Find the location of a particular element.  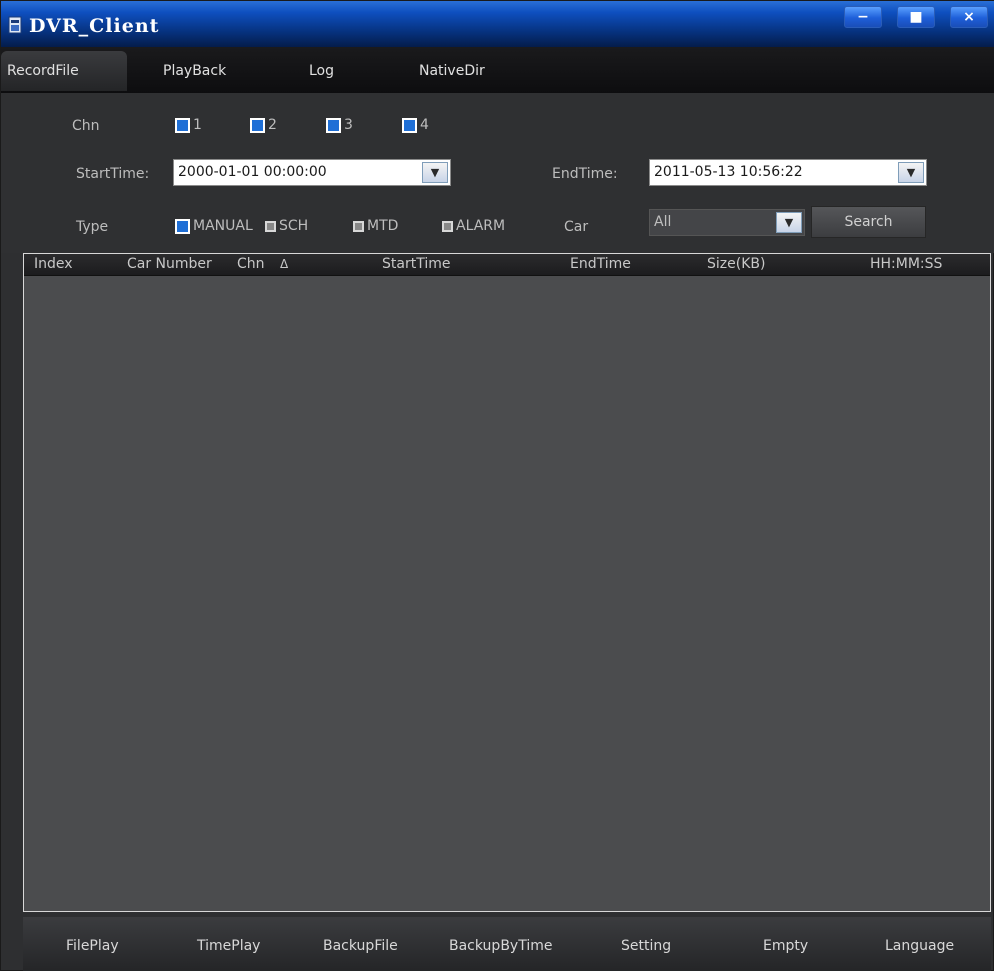

chn-2-checkbox: 2 is located at coordinates (263, 125).